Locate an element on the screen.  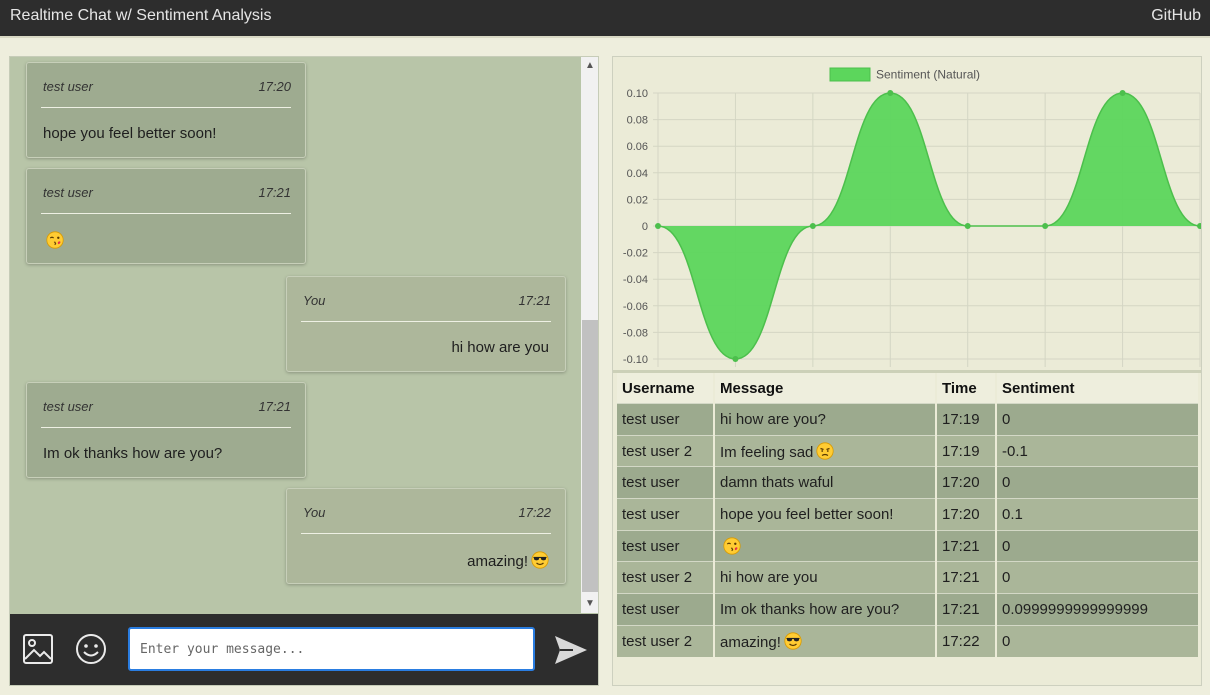
message-text-content: Im ok thanks how are you? is located at coordinates (133, 453).